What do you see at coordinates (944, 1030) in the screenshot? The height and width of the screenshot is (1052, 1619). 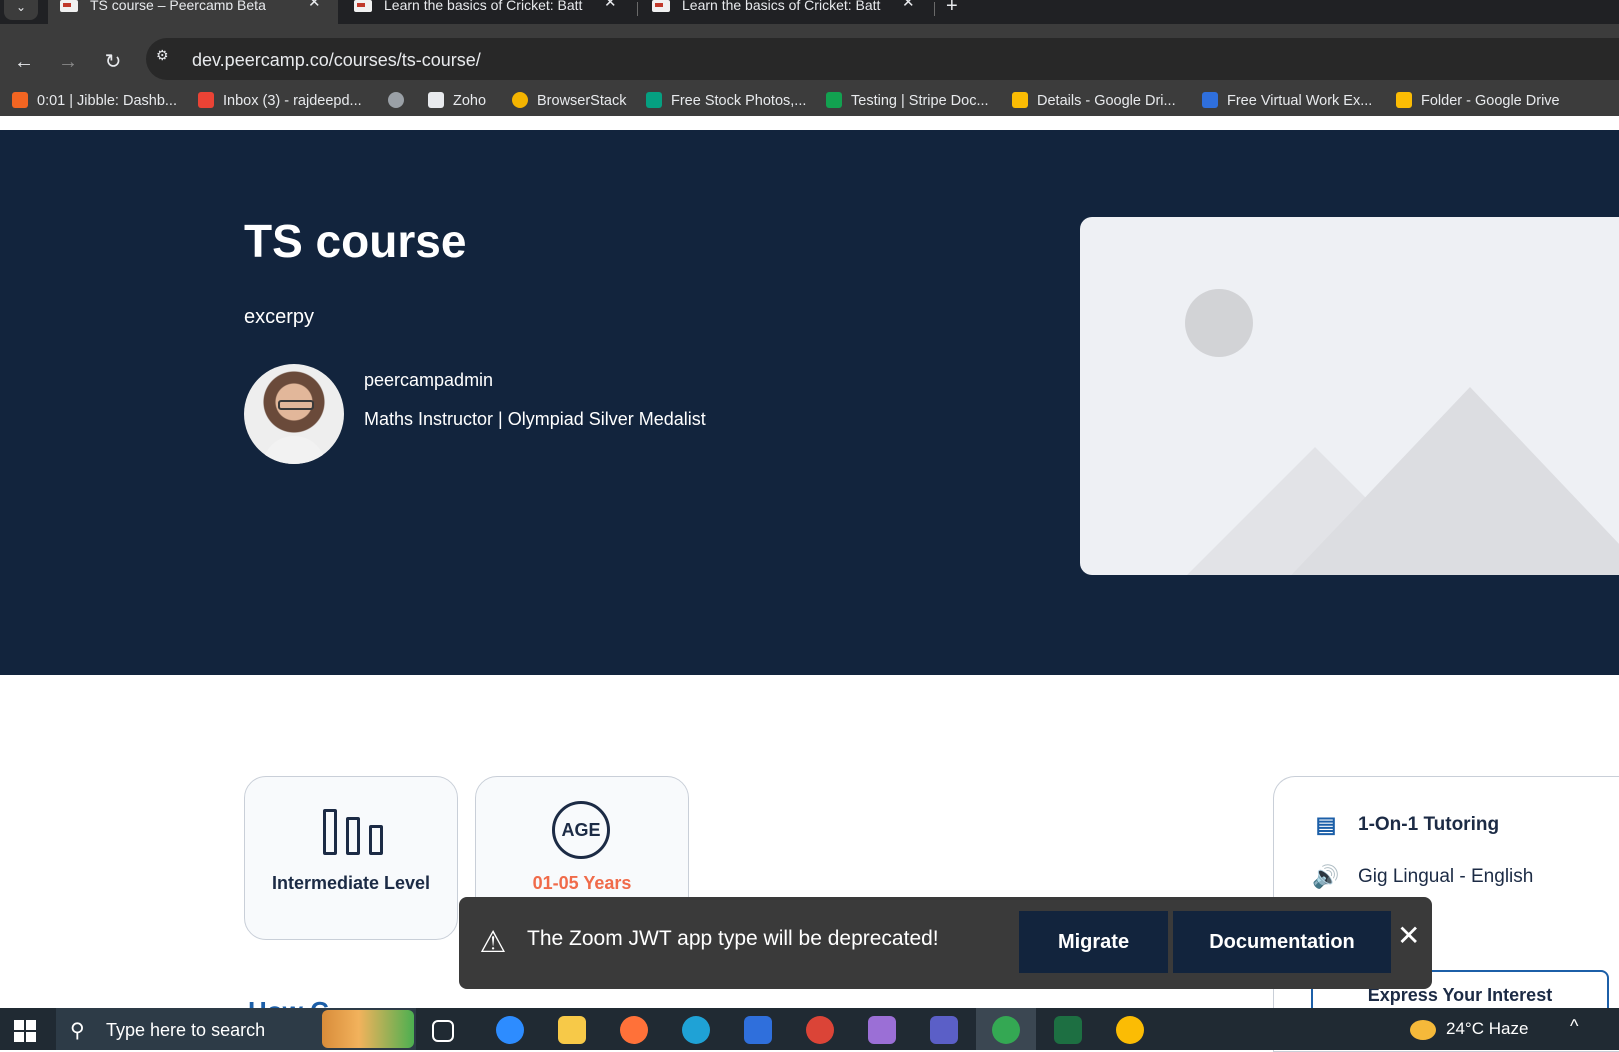 I see `teams-icon` at bounding box center [944, 1030].